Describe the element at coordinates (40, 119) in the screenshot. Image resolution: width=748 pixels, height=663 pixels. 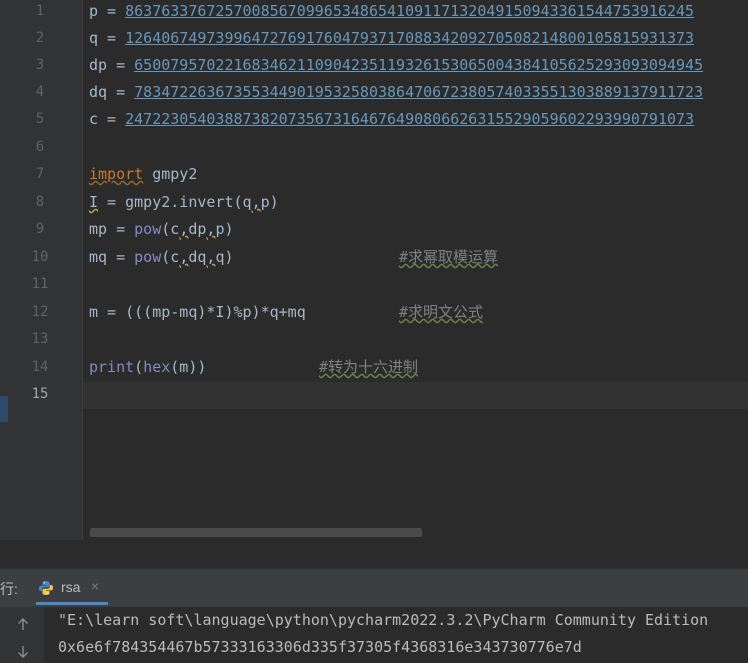
I see `line-number: 5` at that location.